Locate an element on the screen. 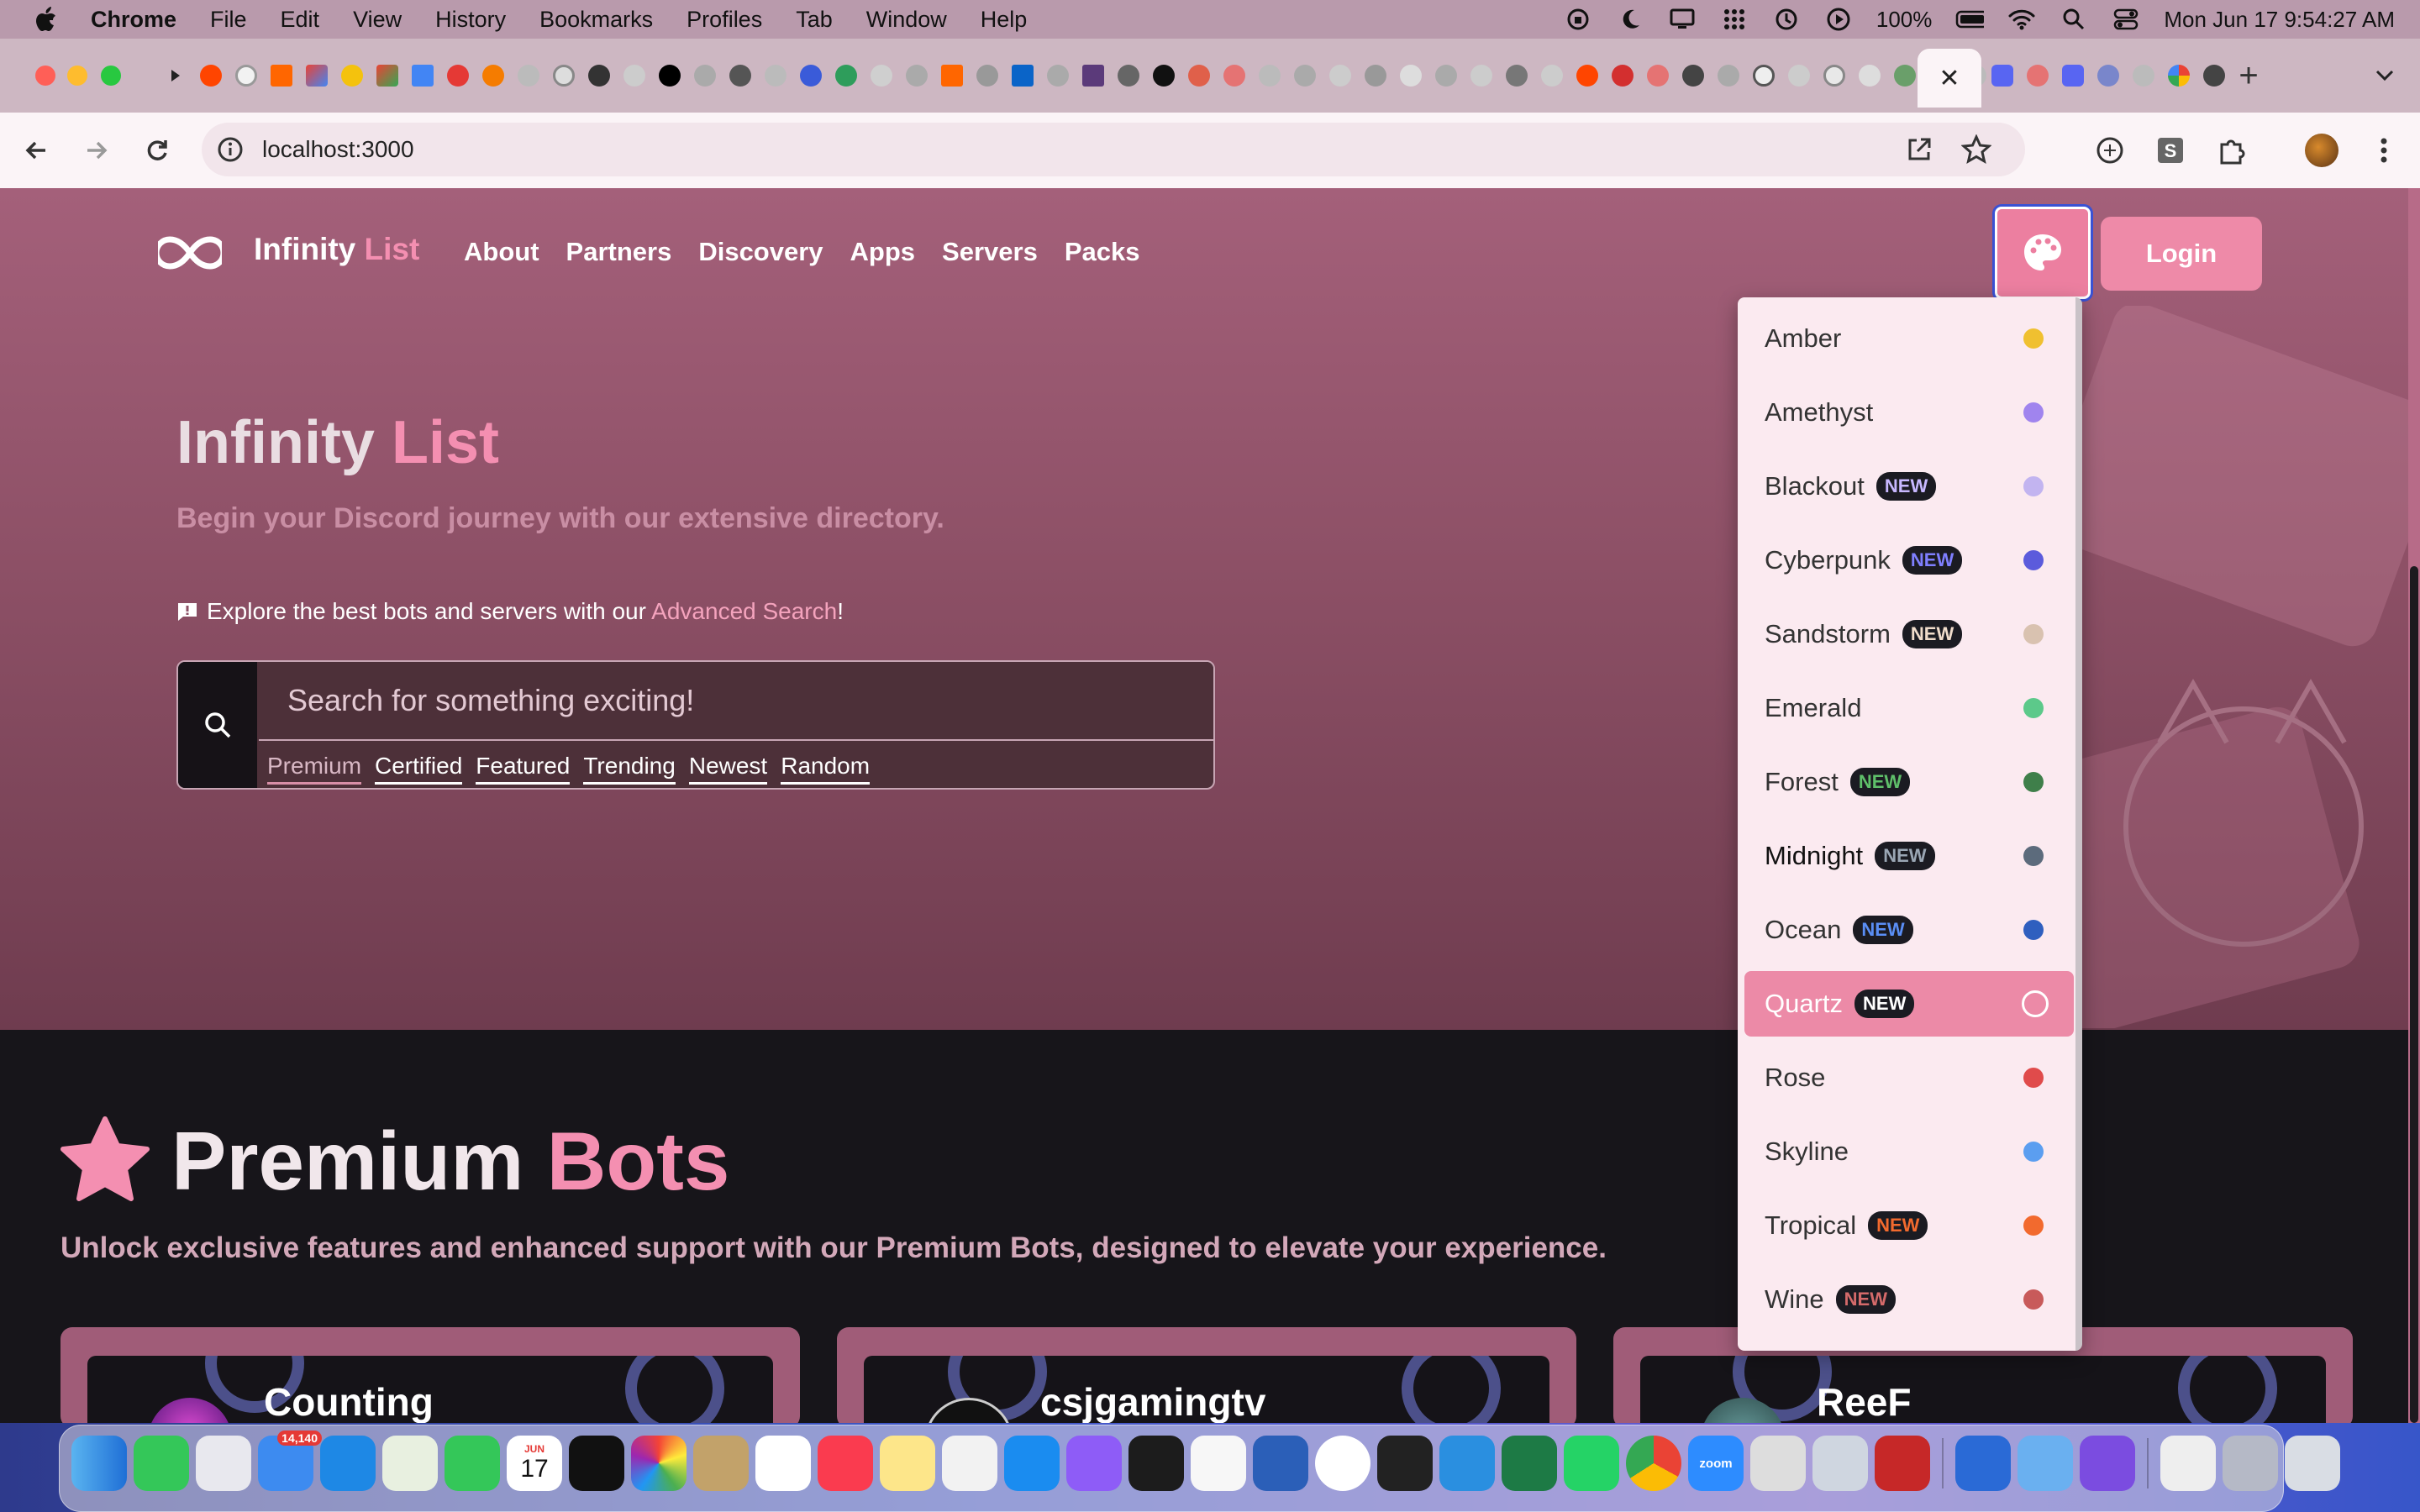 The image size is (2420, 1512). theme-option-wine: Wine NEW is located at coordinates (1909, 1299).